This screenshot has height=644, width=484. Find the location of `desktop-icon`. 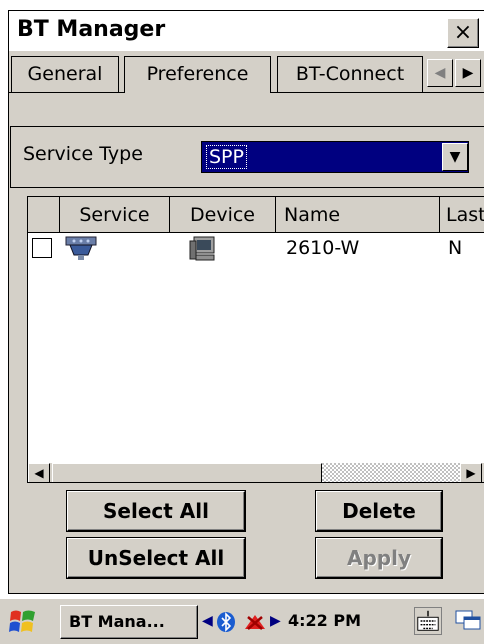

desktop-icon is located at coordinates (469, 621).